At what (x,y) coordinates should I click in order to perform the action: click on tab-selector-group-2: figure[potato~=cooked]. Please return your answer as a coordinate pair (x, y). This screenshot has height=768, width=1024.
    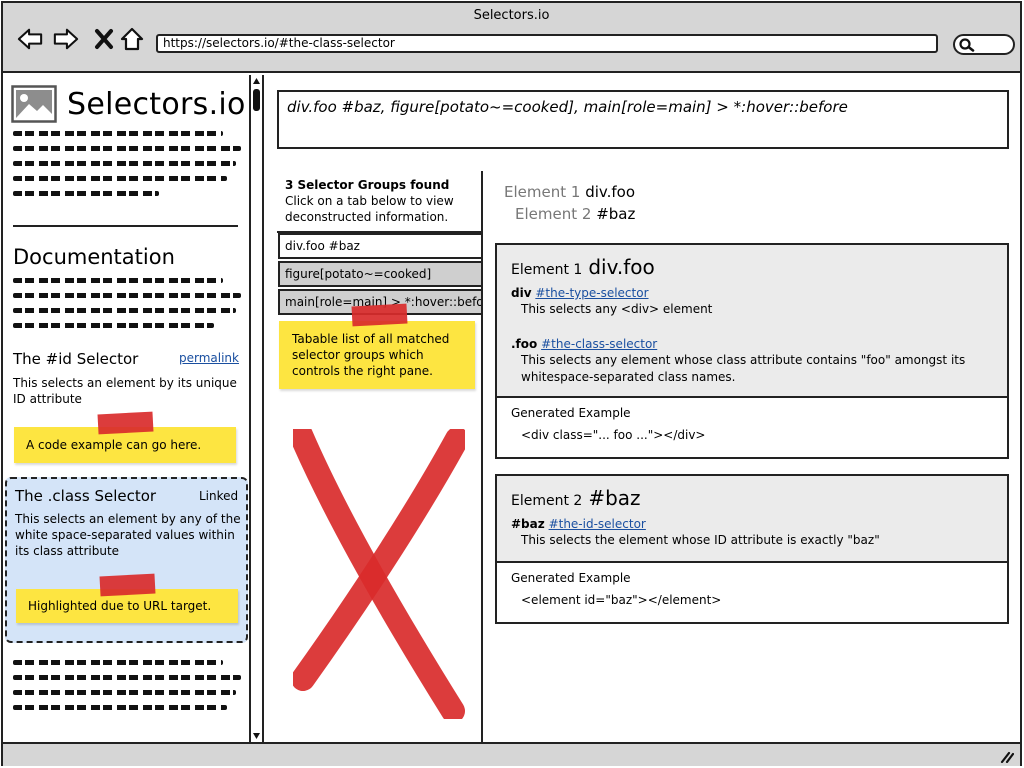
    Looking at the image, I should click on (380, 274).